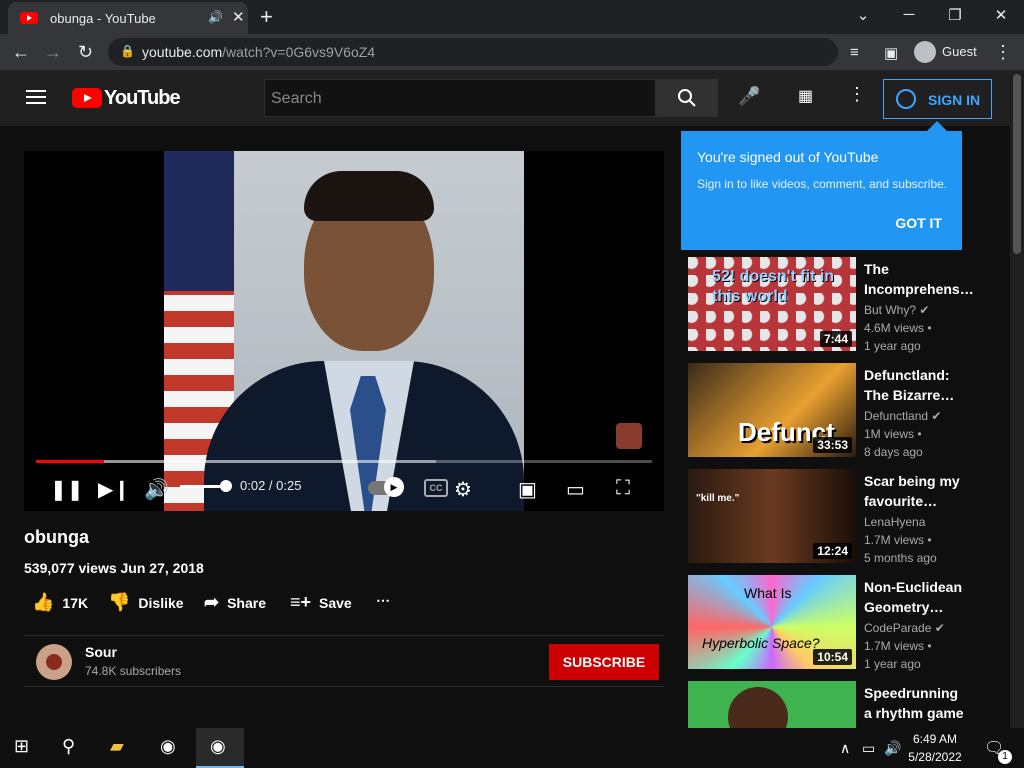 The width and height of the screenshot is (1024, 768). Describe the element at coordinates (238, 17) in the screenshot. I see `tab-close-icon: ✕` at that location.